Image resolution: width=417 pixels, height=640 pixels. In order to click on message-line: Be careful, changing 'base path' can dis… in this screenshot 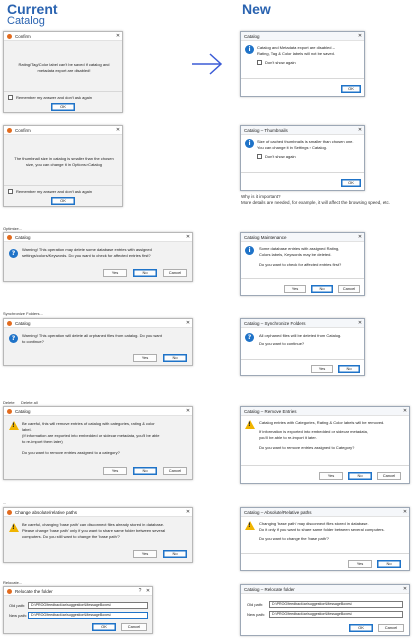, I will do `click(93, 524)`.